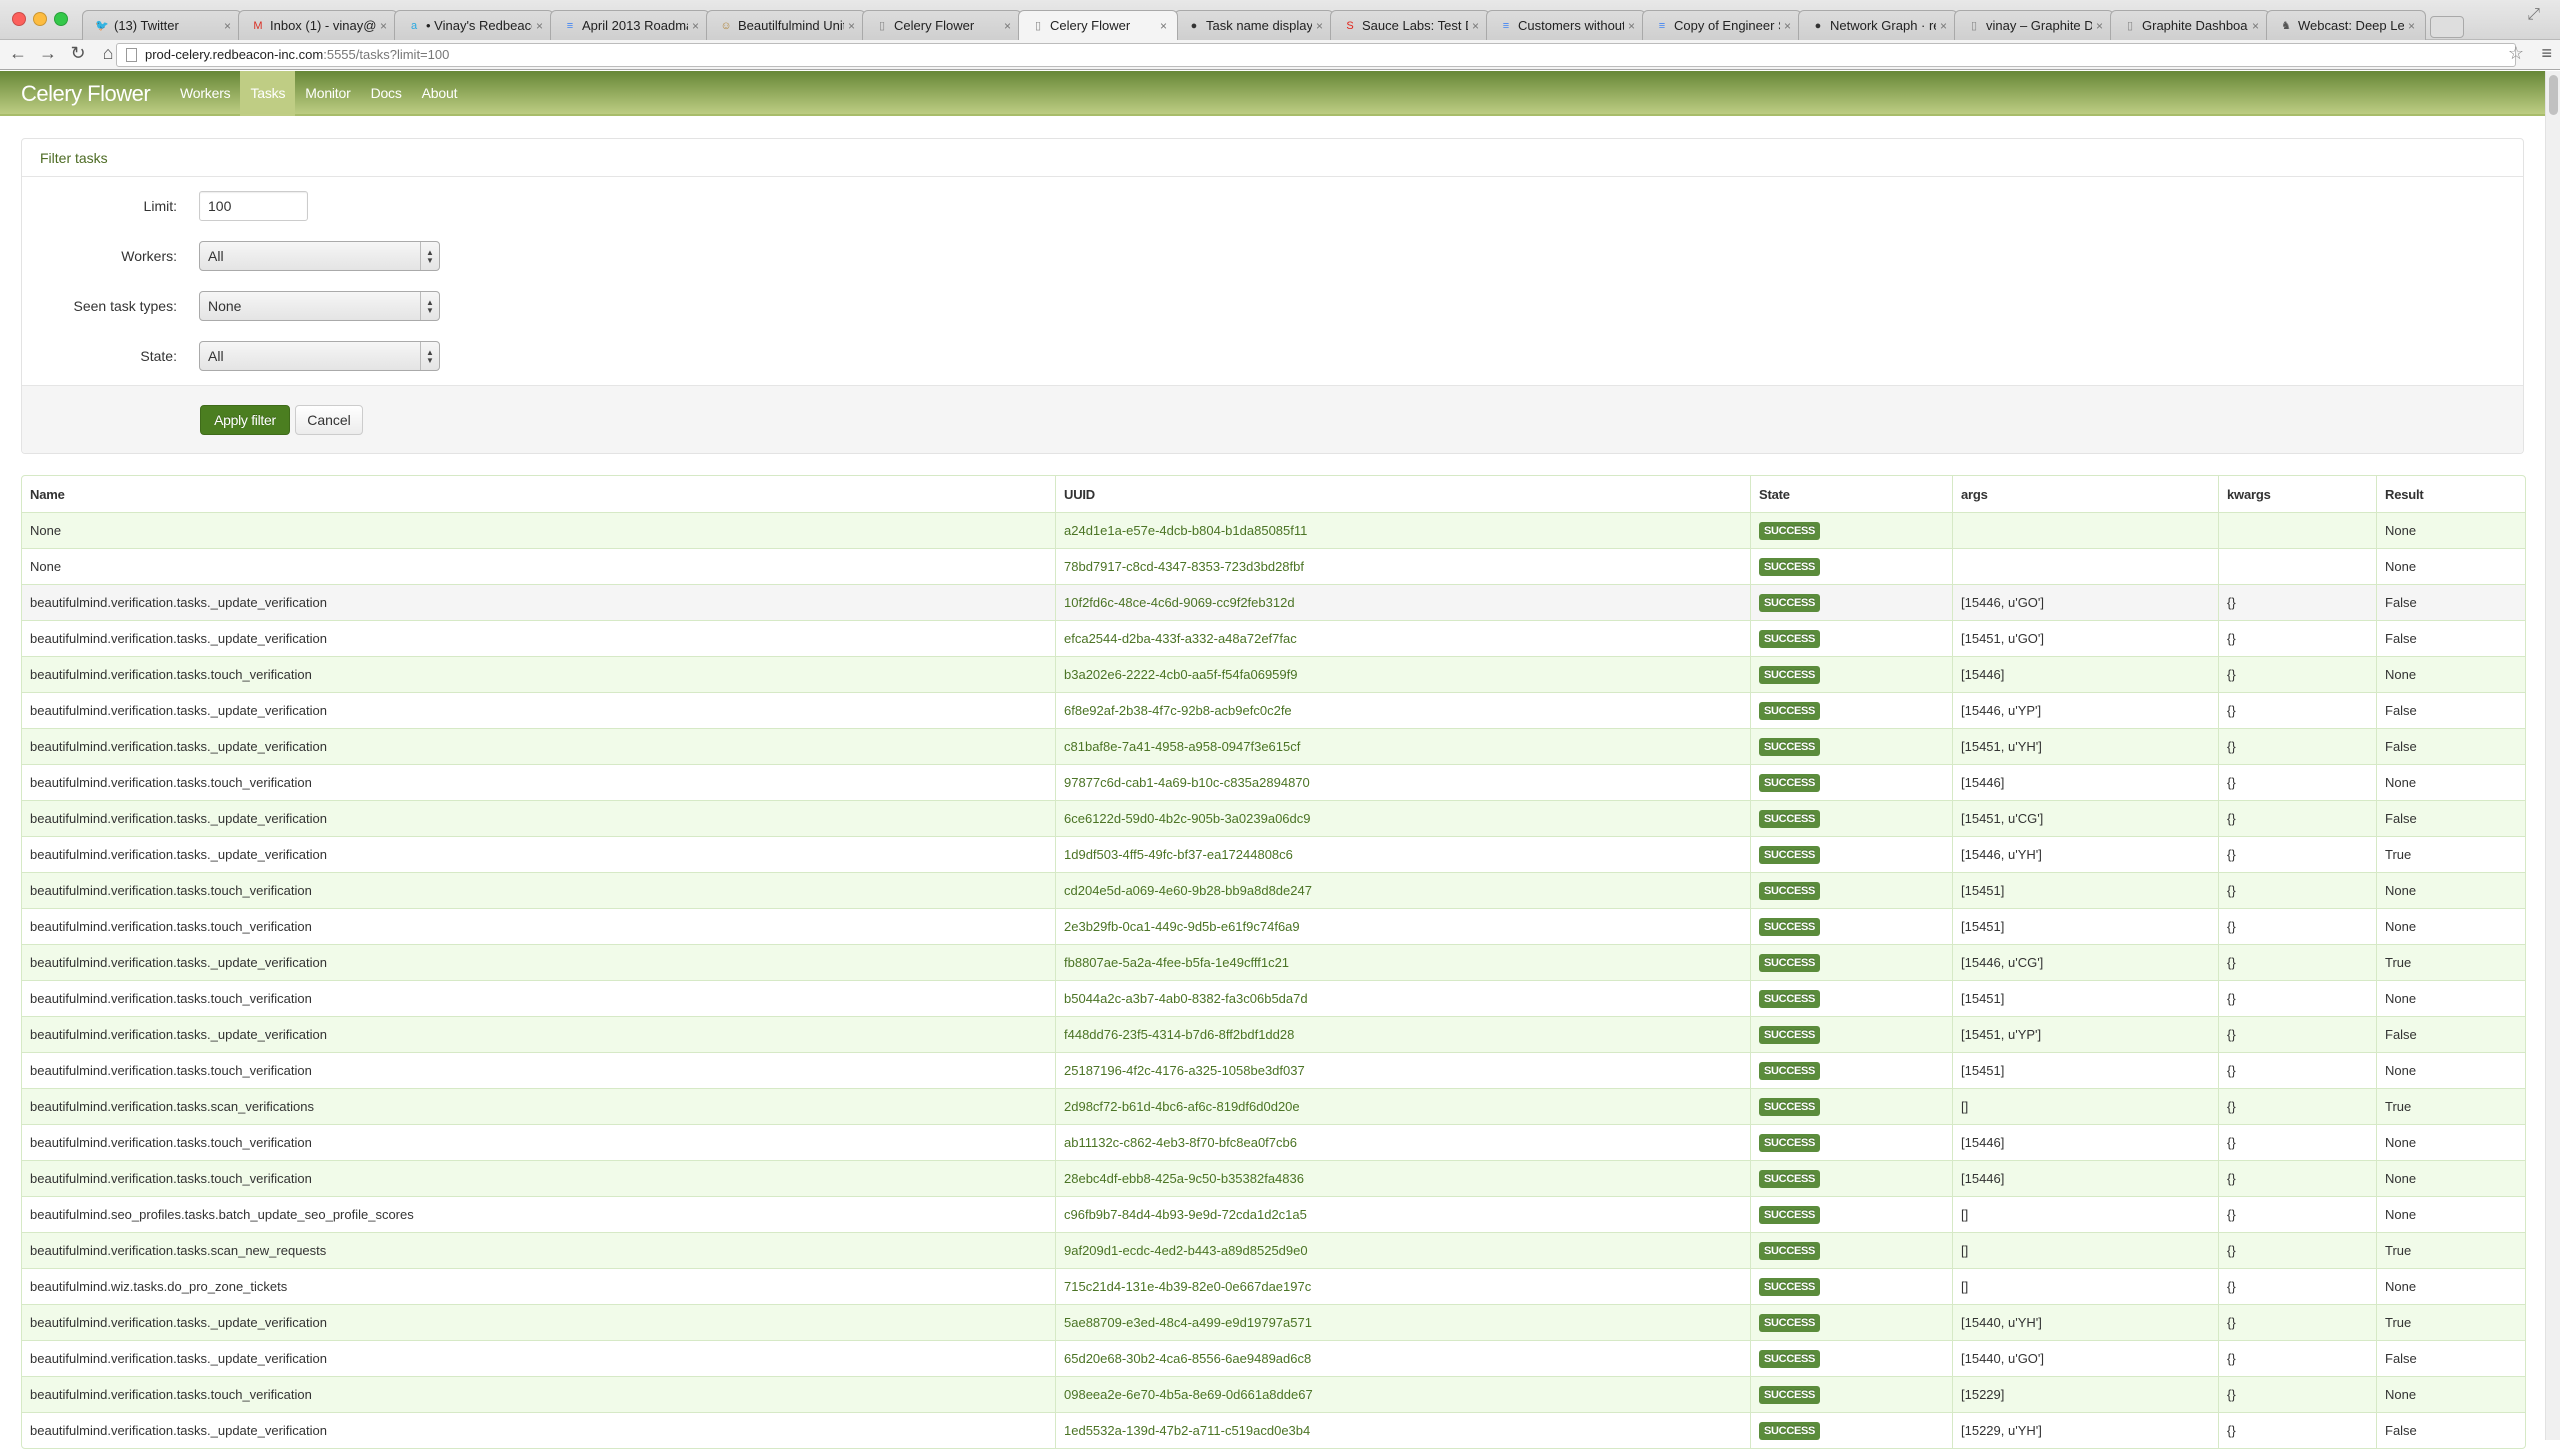 Image resolution: width=2560 pixels, height=1449 pixels. Describe the element at coordinates (1184, 1070) in the screenshot. I see `task-uuid-link: 25187196-4f2c-4176-a325-1058be3df037` at that location.